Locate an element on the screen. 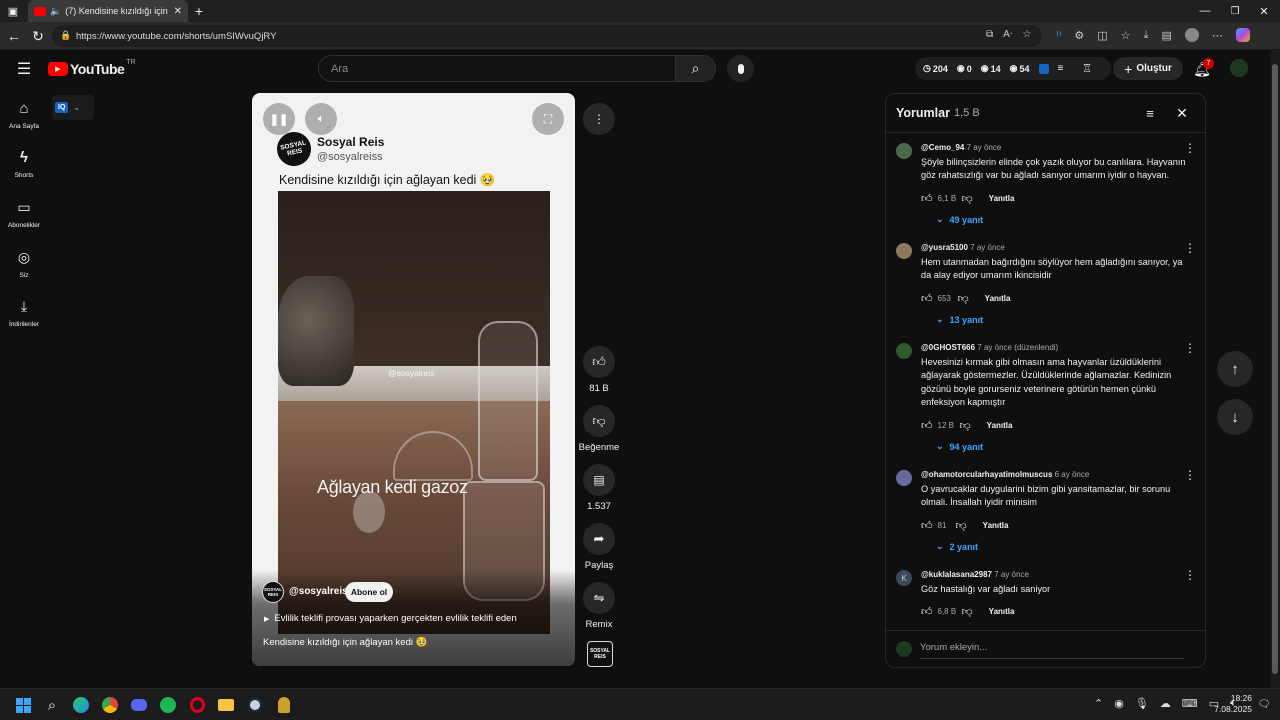 The height and width of the screenshot is (720, 1280). comments-action: ▤ 1.537 is located at coordinates (599, 488).